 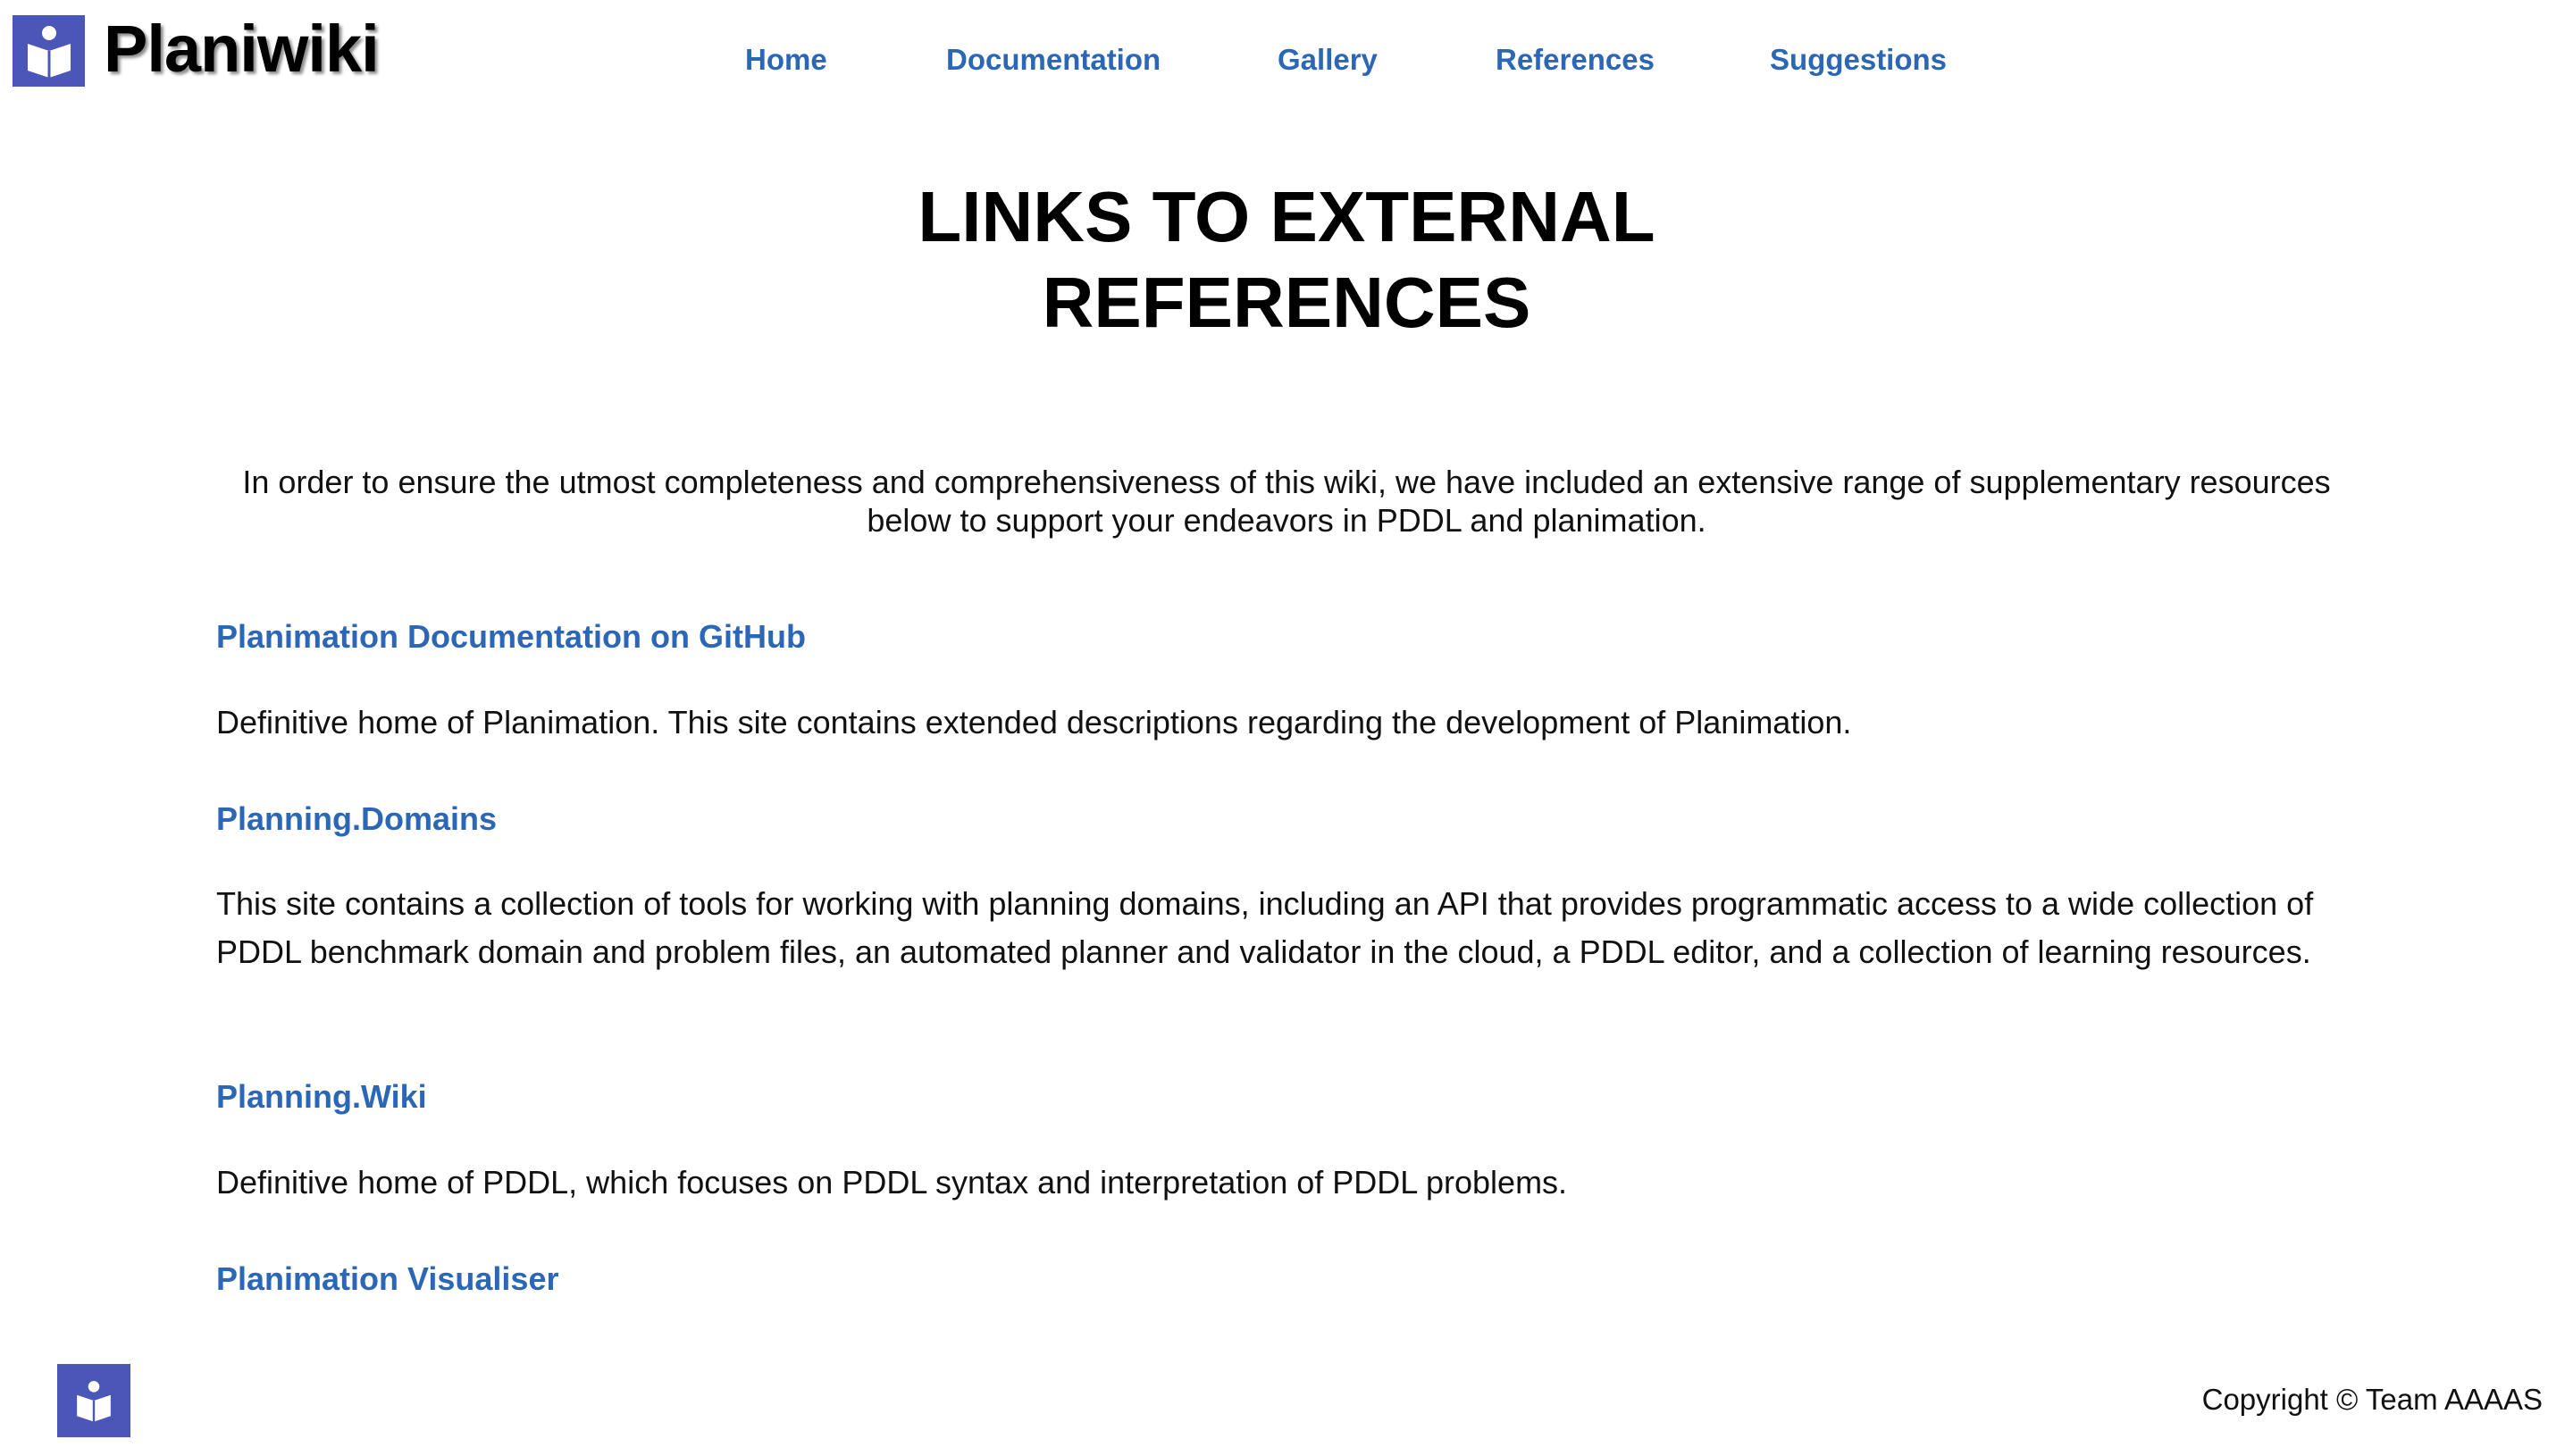 I want to click on nav-suggestions: Suggestions, so click(x=1859, y=60).